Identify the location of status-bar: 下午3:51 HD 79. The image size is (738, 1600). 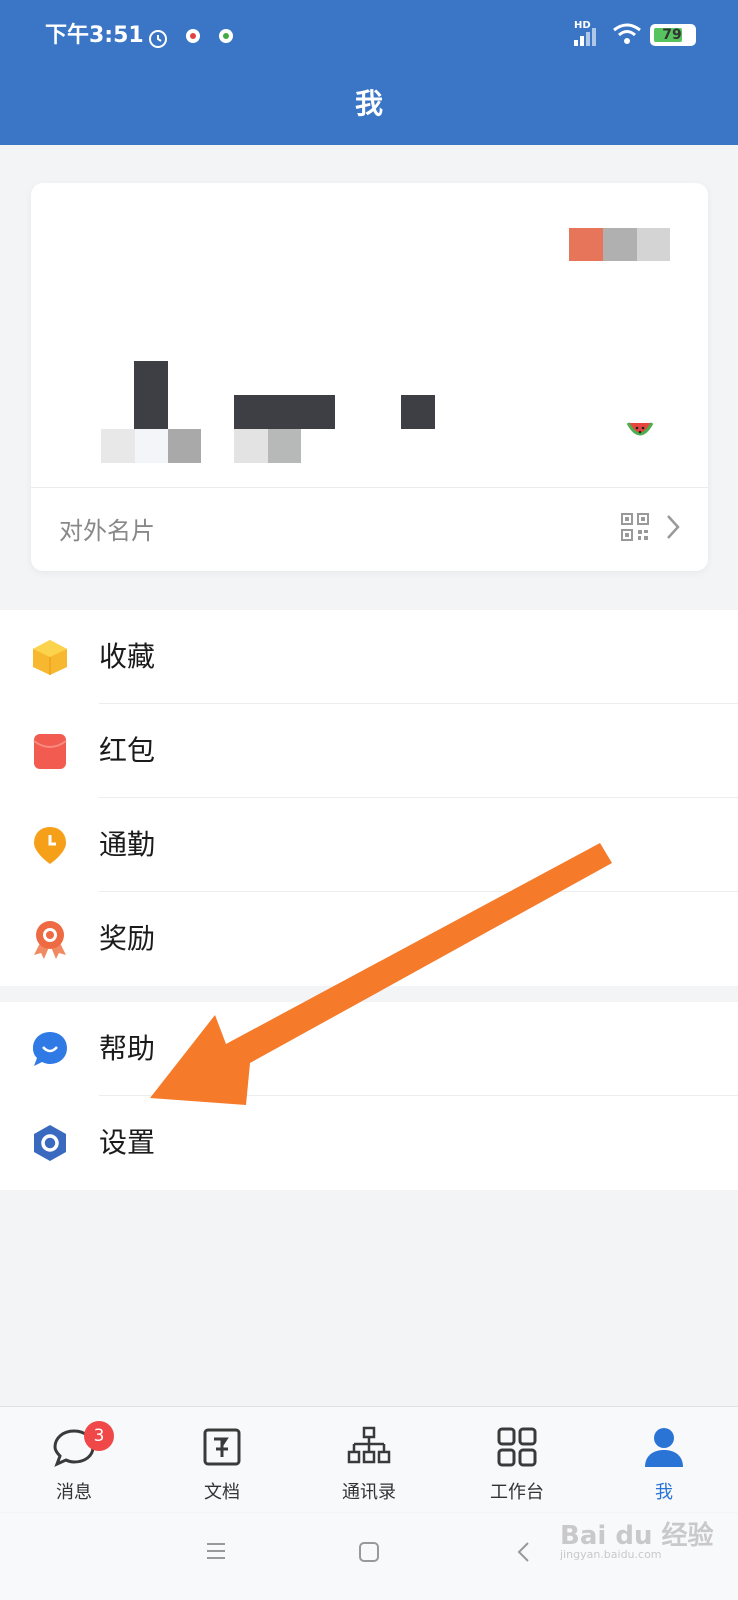
(369, 36).